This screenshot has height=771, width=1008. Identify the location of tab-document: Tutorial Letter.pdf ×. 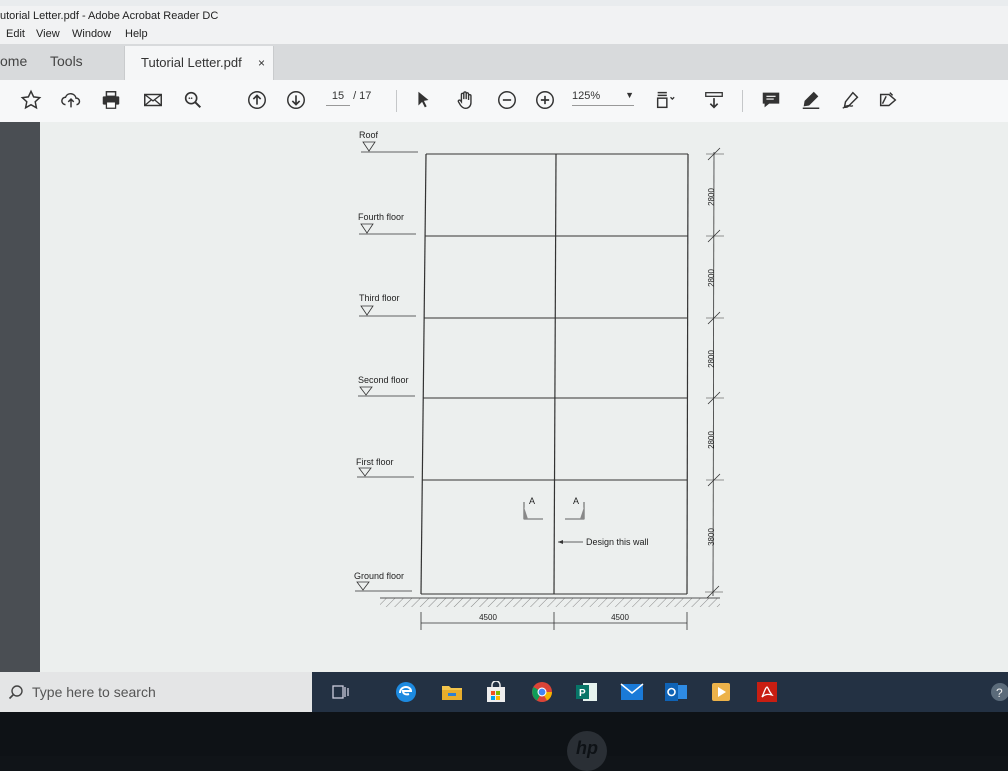
(199, 63).